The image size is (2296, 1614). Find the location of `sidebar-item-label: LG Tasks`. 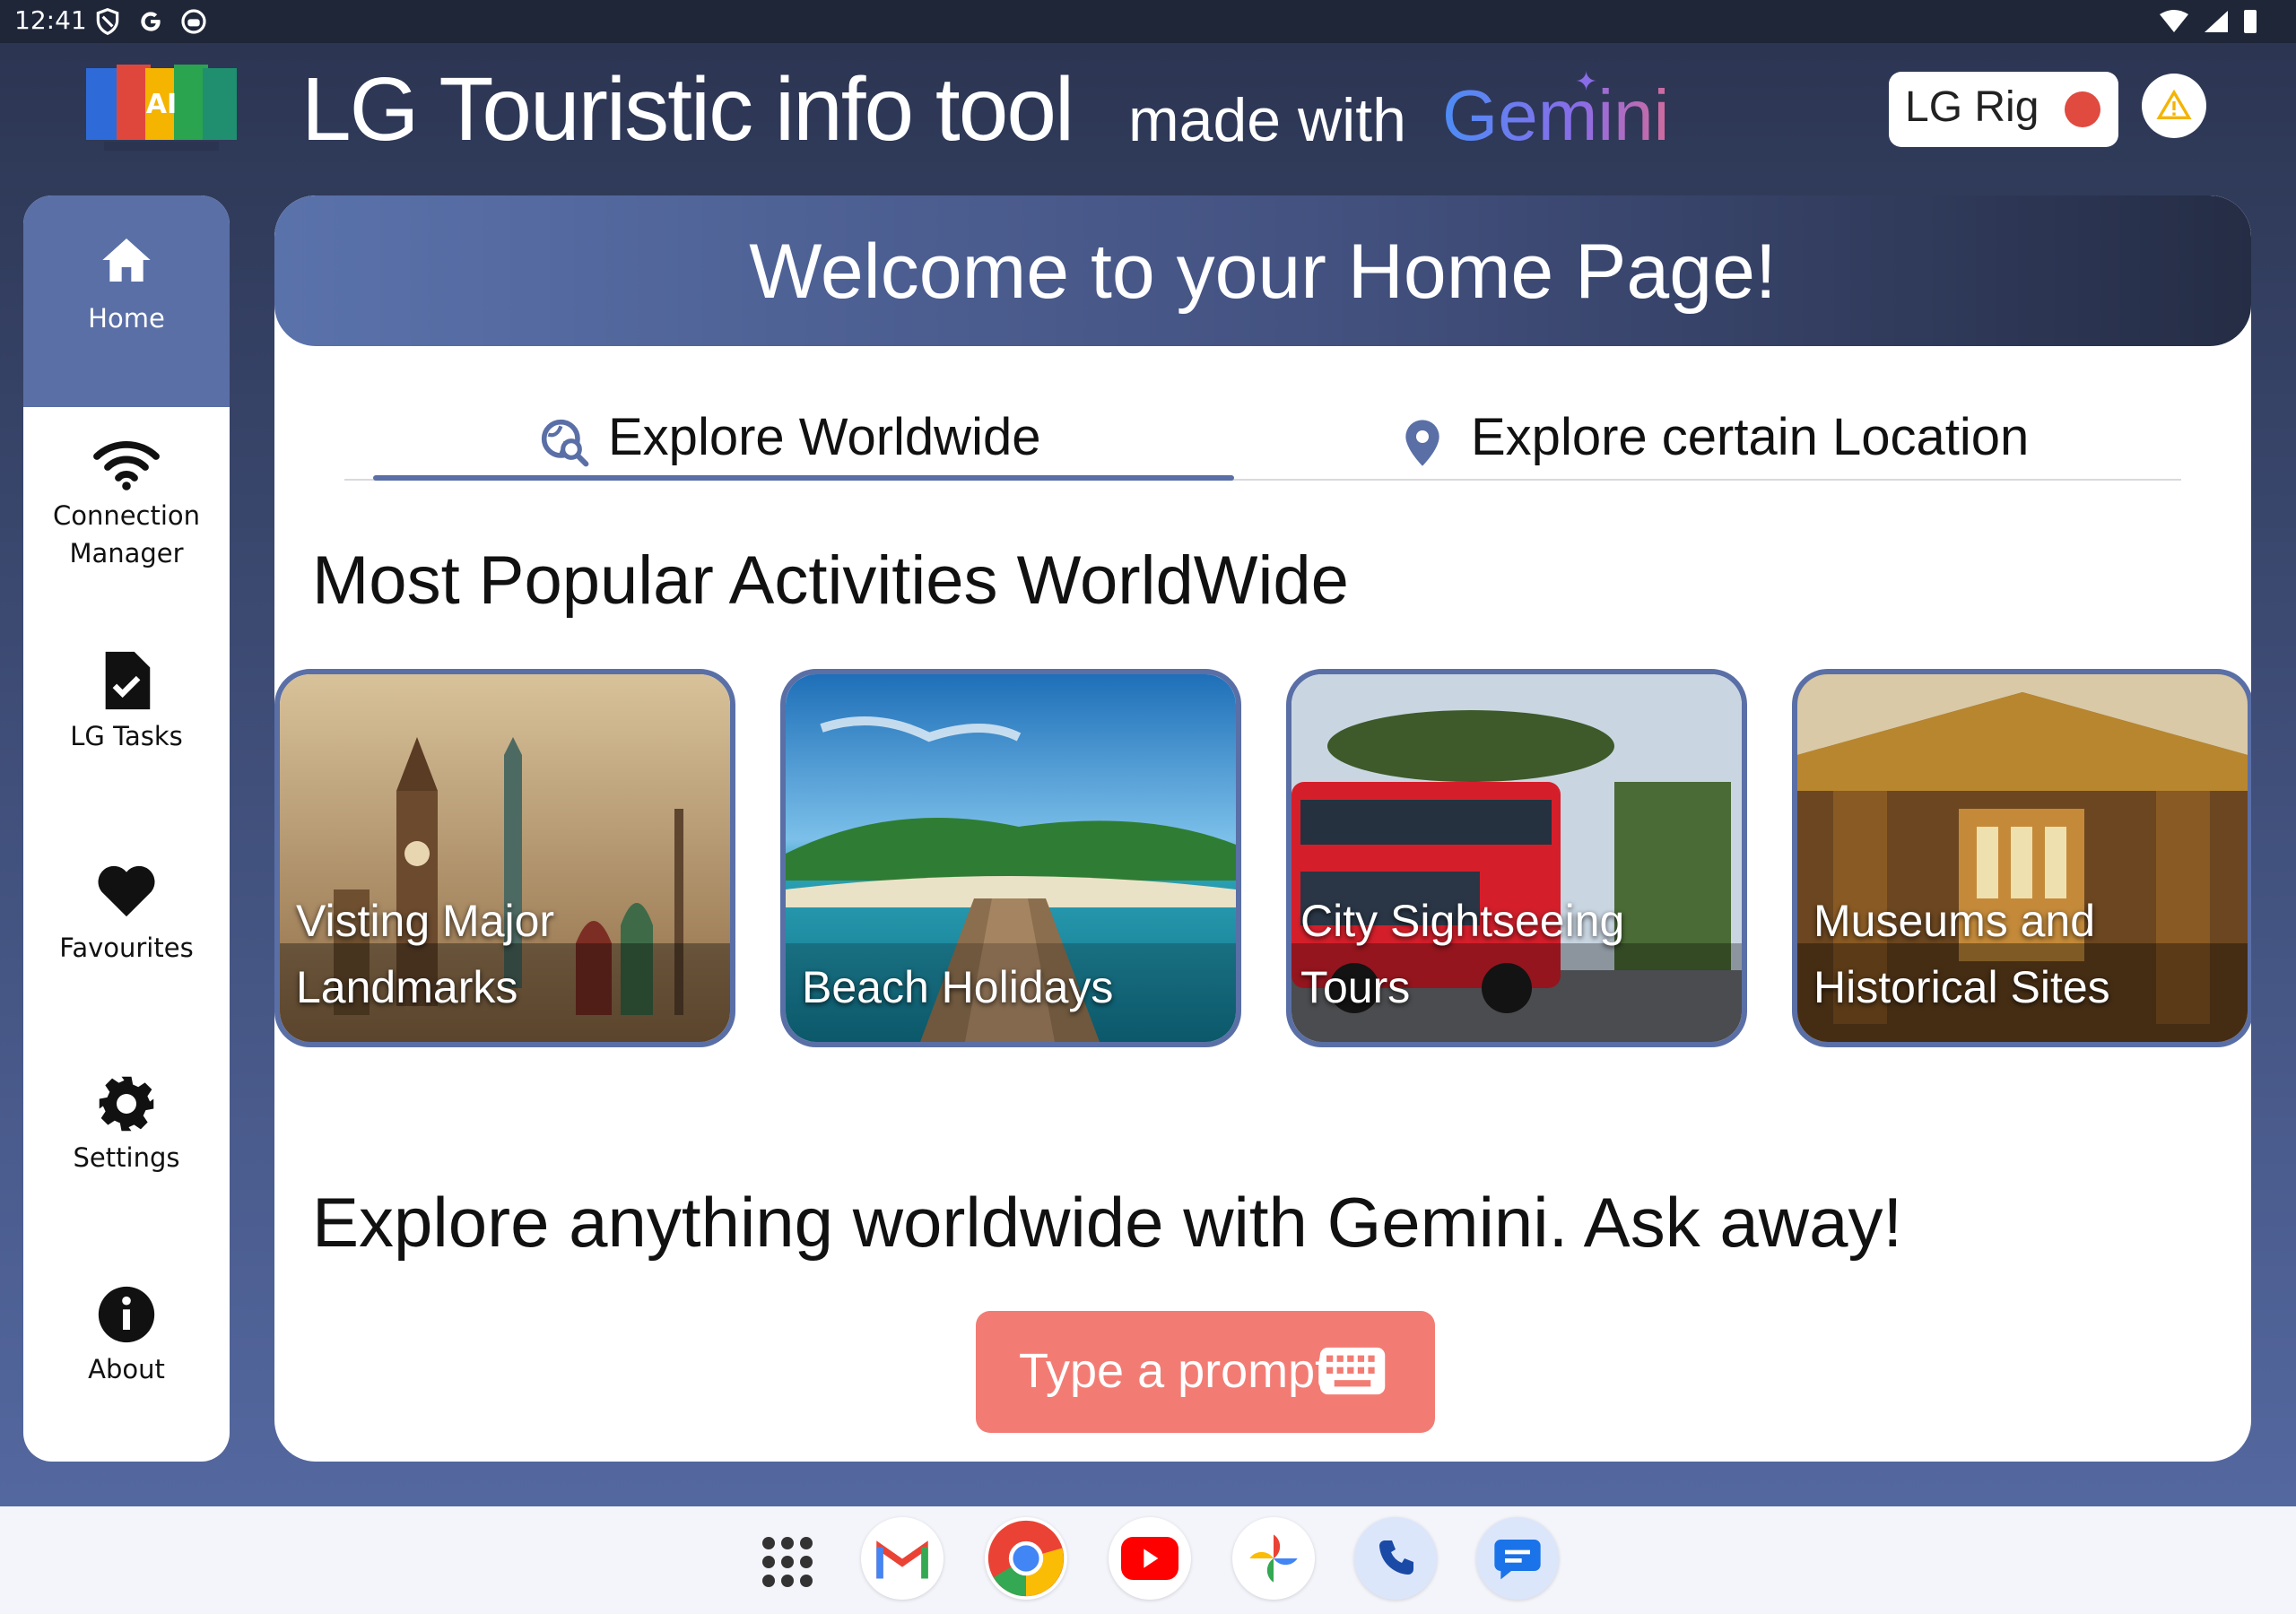

sidebar-item-label: LG Tasks is located at coordinates (126, 736).